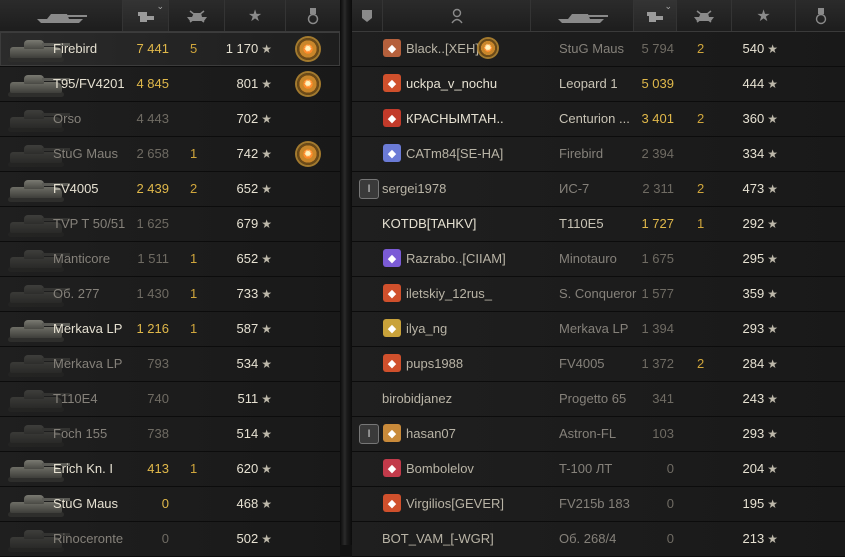  I want to click on column-header-player, so click(457, 15).